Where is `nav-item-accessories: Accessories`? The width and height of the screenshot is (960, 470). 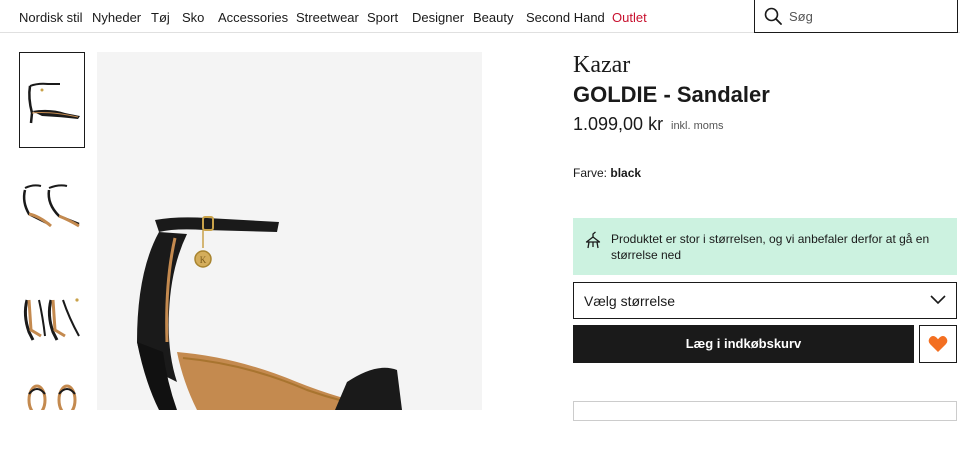 nav-item-accessories: Accessories is located at coordinates (253, 17).